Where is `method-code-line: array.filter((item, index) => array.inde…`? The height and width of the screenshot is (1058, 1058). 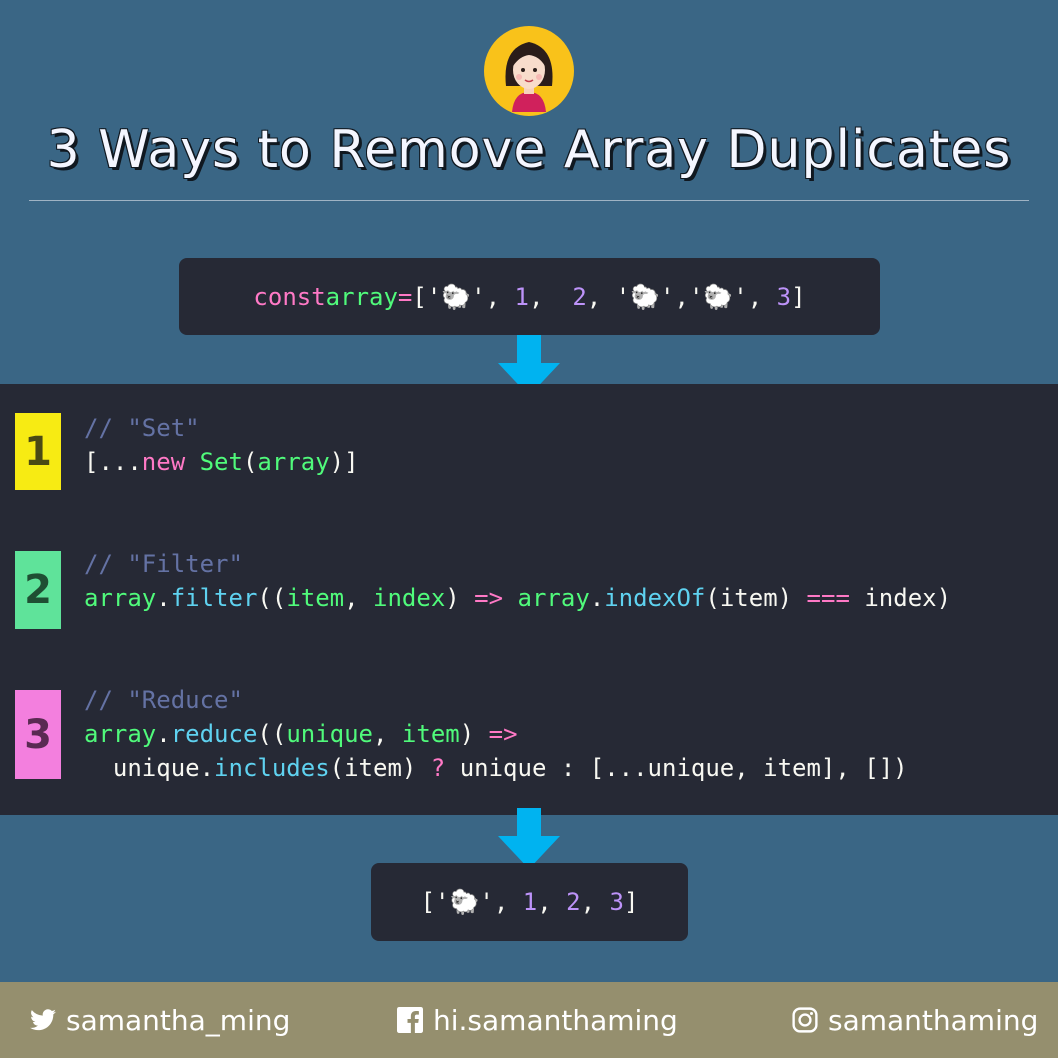
method-code-line: array.filter((item, index) => array.inde… is located at coordinates (517, 598).